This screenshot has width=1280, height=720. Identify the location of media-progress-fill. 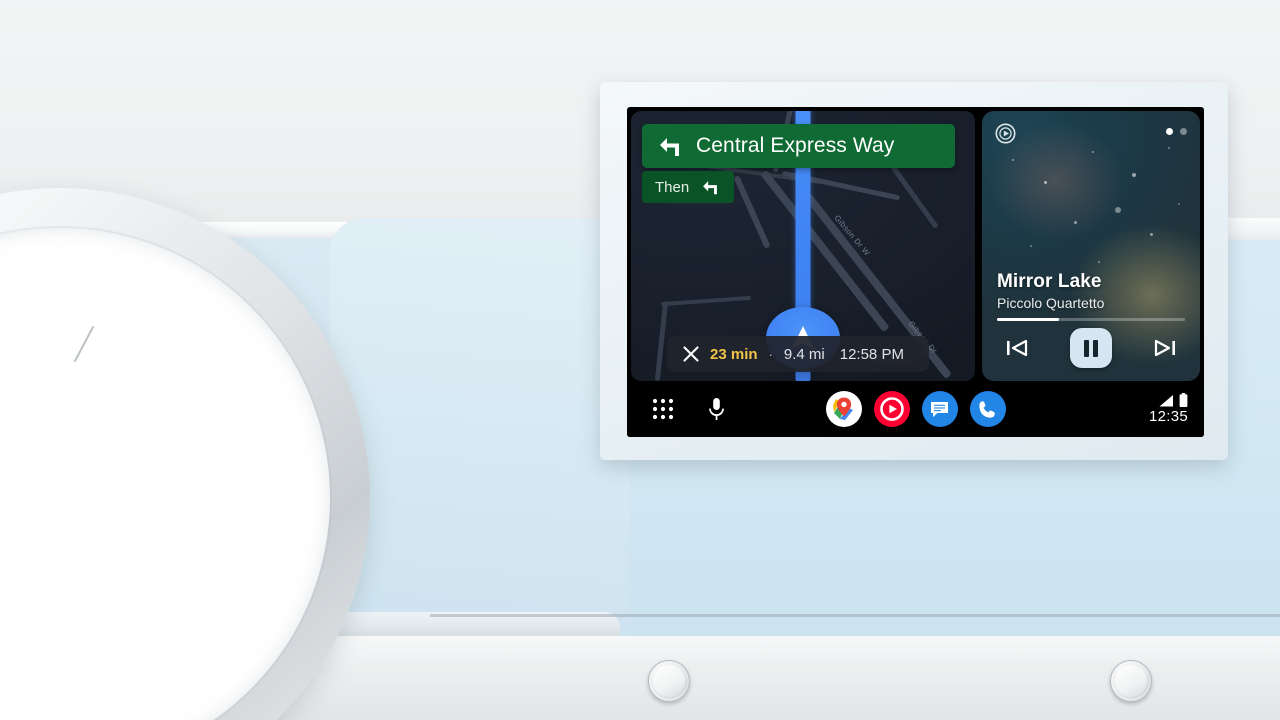
(1028, 319).